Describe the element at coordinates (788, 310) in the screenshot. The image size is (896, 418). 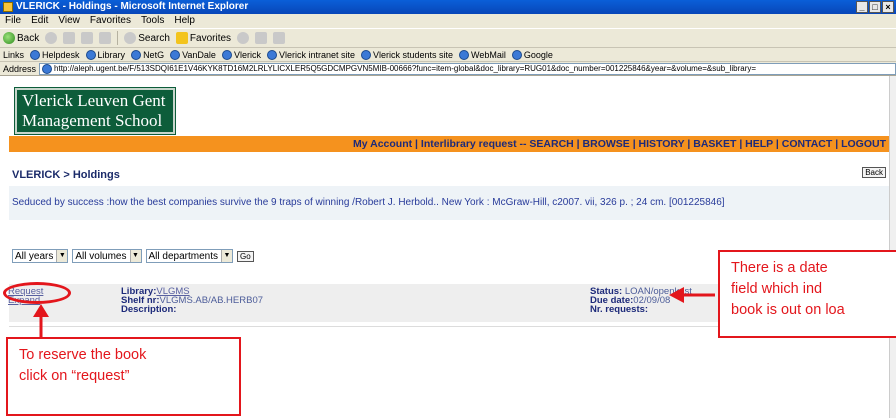
I see `due-date-callout-line-3: book is out on loa` at that location.